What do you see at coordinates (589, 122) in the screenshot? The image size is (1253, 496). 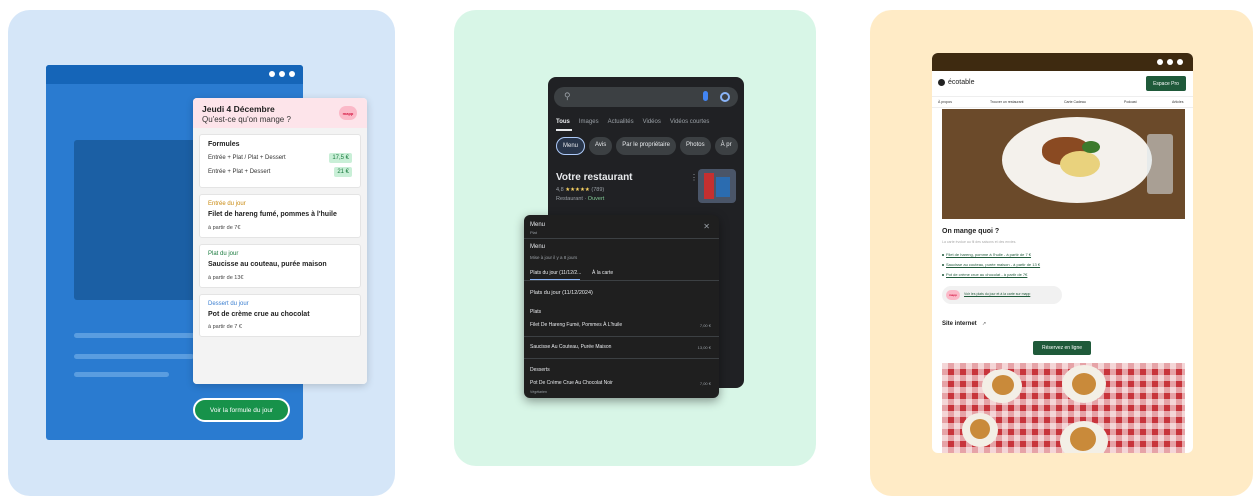 I see `tab-images: Images` at bounding box center [589, 122].